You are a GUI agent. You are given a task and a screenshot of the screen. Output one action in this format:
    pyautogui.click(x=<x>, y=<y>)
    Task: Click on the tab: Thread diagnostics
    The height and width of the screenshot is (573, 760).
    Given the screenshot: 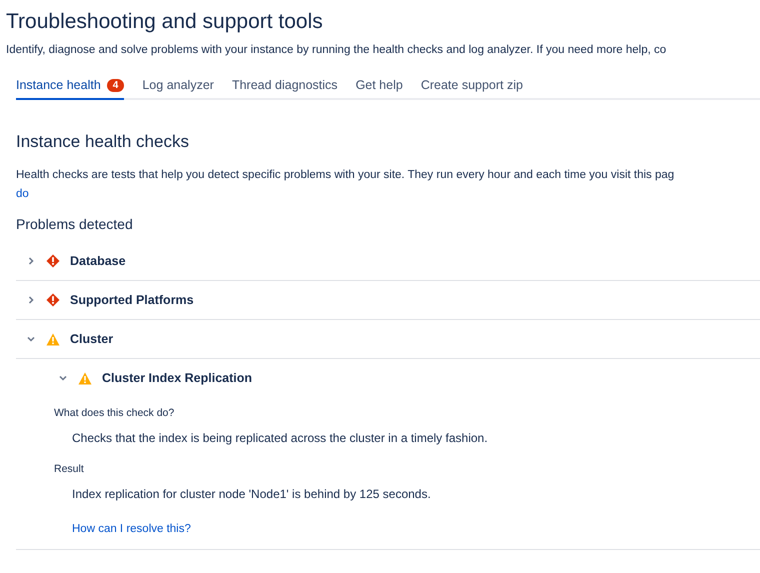 What is the action you would take?
    pyautogui.click(x=285, y=89)
    